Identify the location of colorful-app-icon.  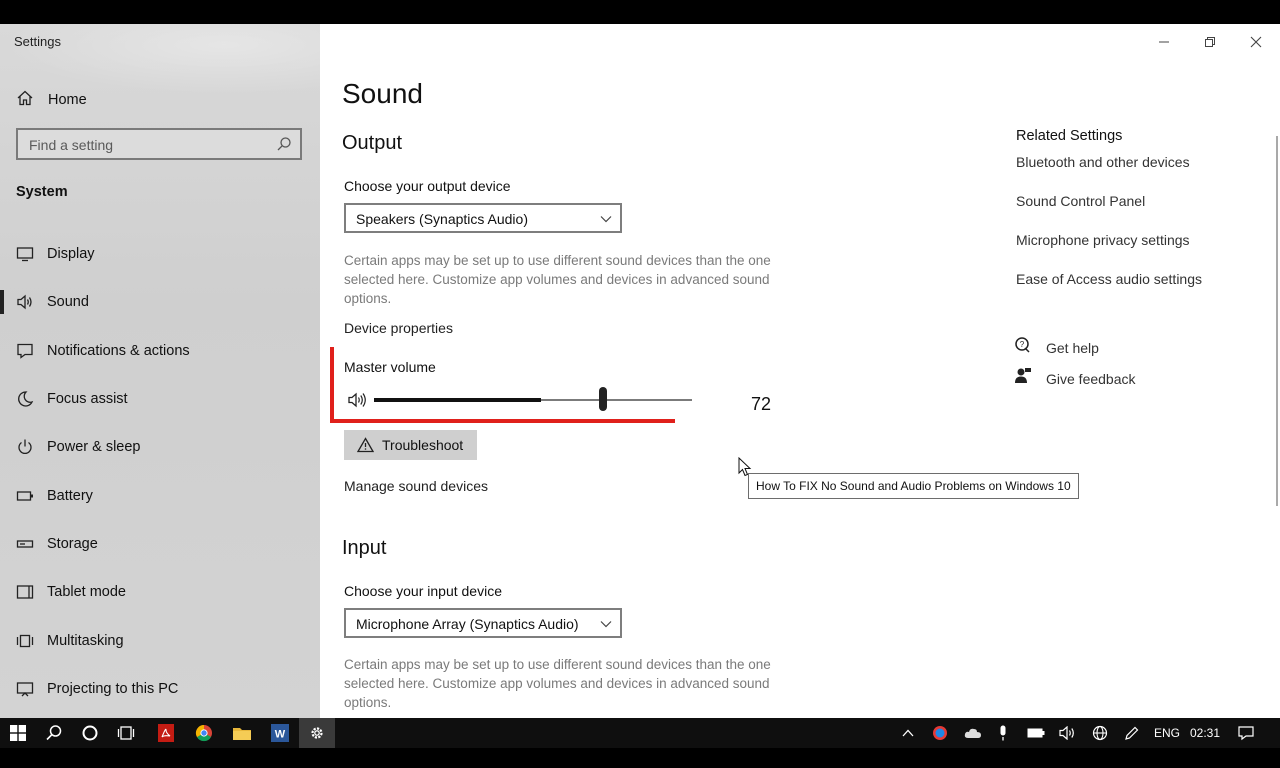
(940, 733).